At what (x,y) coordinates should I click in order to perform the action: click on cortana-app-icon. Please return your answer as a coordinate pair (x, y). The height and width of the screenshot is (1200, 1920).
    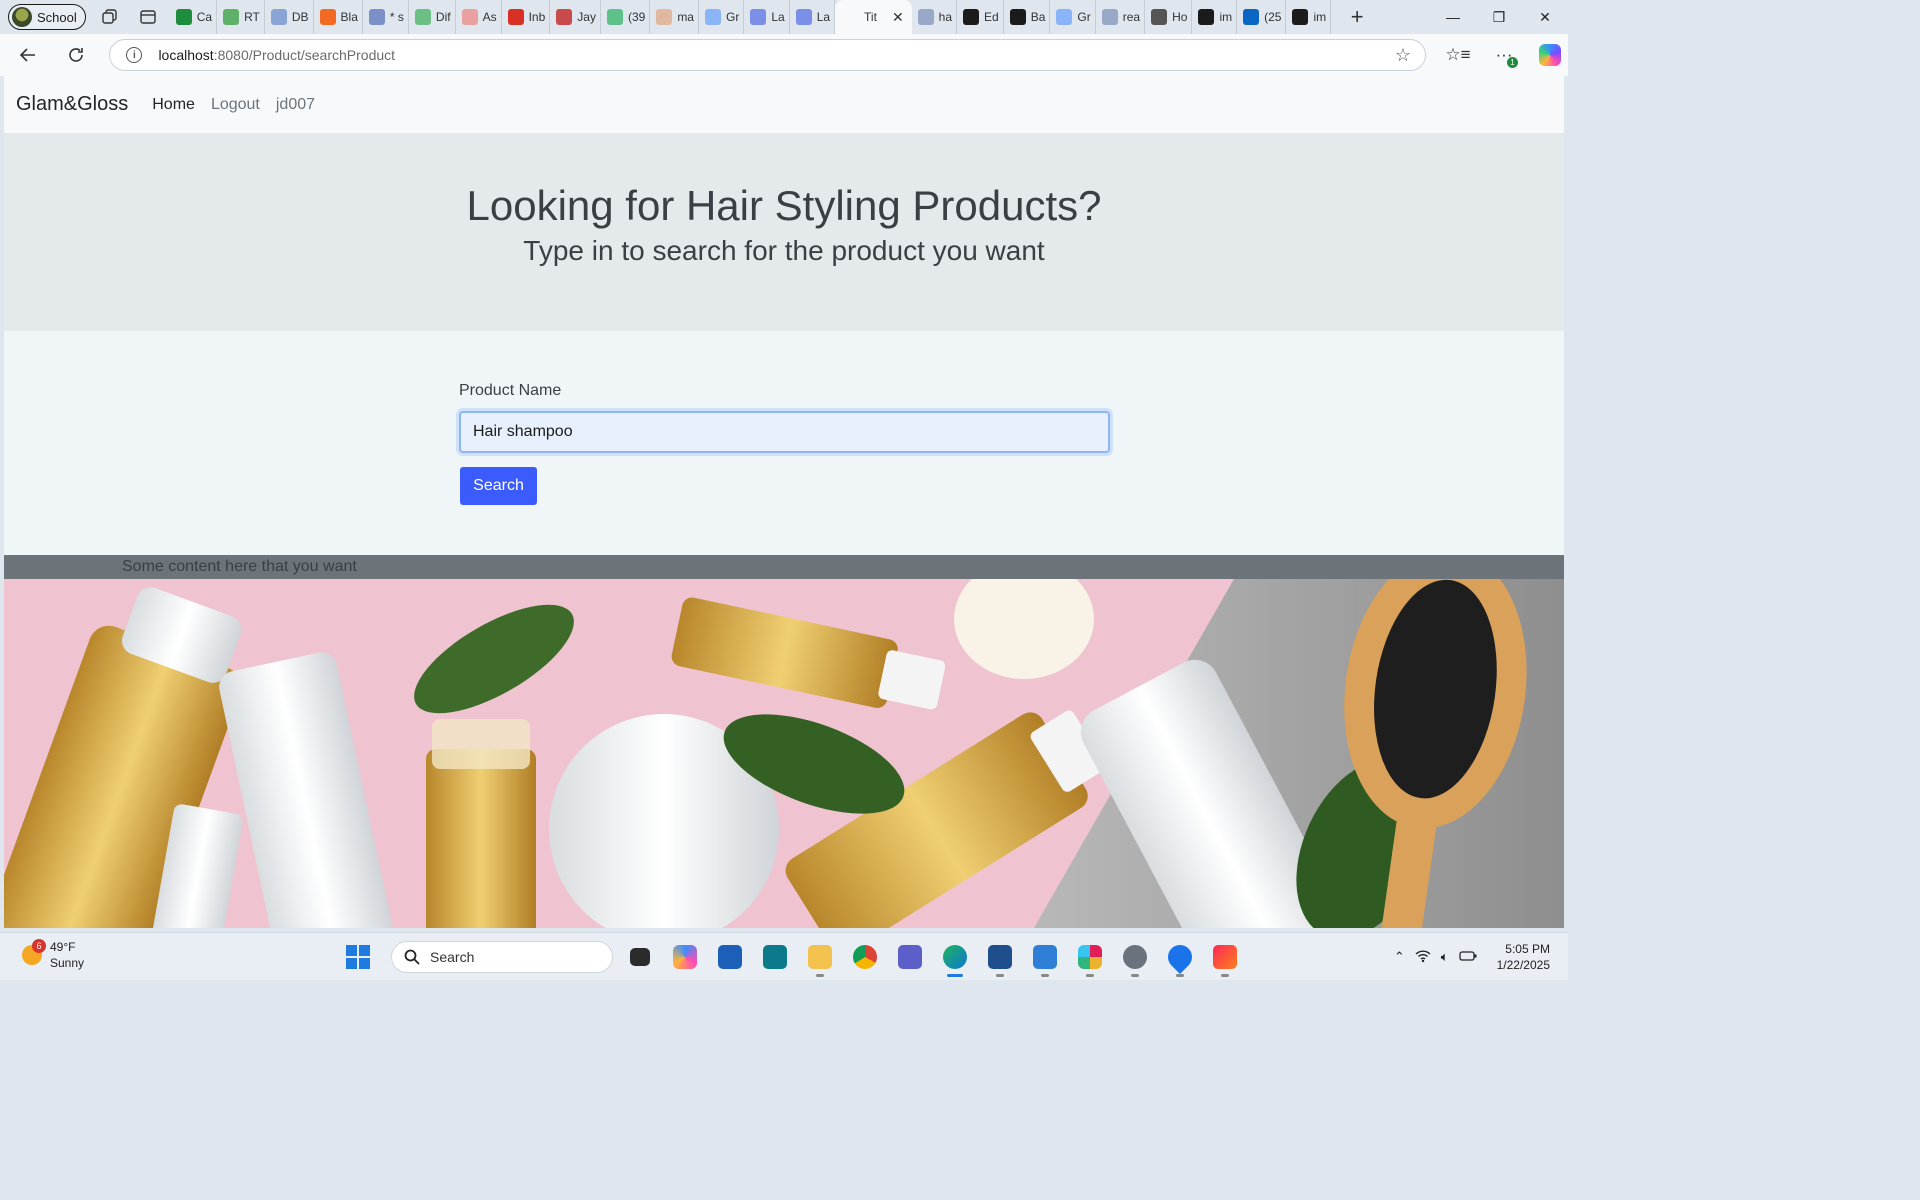
    Looking at the image, I should click on (775, 957).